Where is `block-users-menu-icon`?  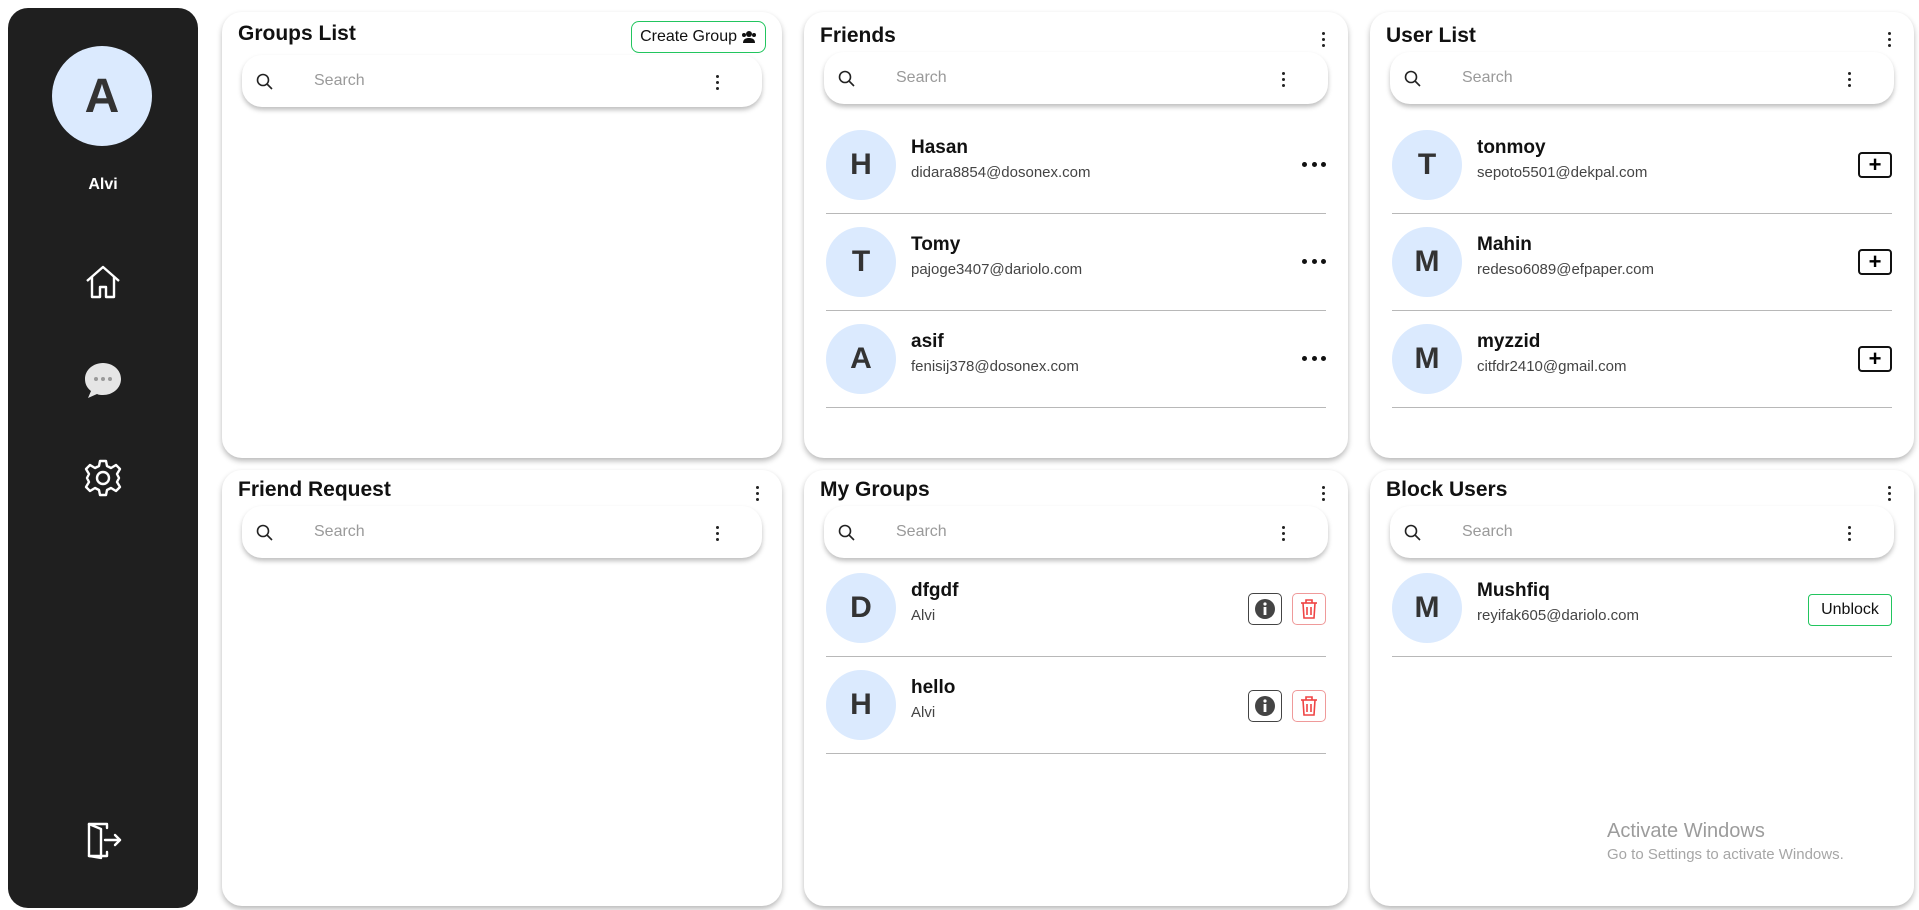
block-users-menu-icon is located at coordinates (1889, 493).